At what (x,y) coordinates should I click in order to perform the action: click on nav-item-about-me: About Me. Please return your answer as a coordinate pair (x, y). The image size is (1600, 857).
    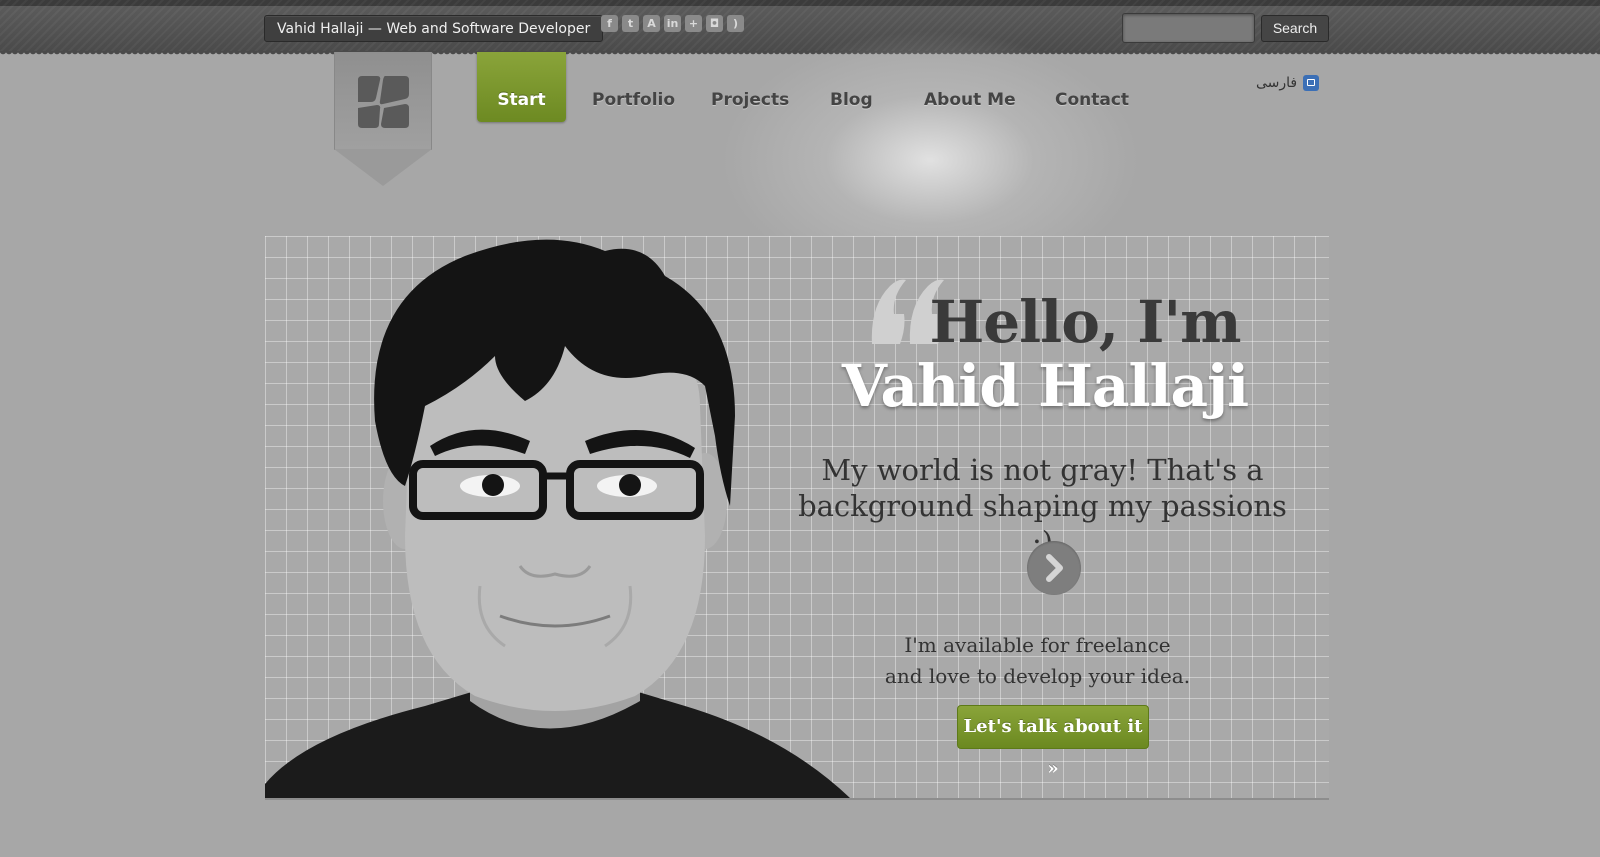
    Looking at the image, I should click on (970, 87).